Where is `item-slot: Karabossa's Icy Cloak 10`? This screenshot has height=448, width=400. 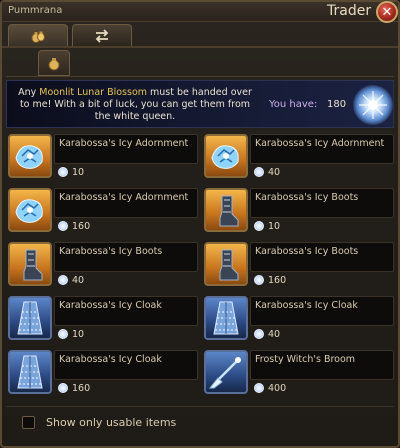 item-slot: Karabossa's Icy Cloak 10 is located at coordinates (102, 318).